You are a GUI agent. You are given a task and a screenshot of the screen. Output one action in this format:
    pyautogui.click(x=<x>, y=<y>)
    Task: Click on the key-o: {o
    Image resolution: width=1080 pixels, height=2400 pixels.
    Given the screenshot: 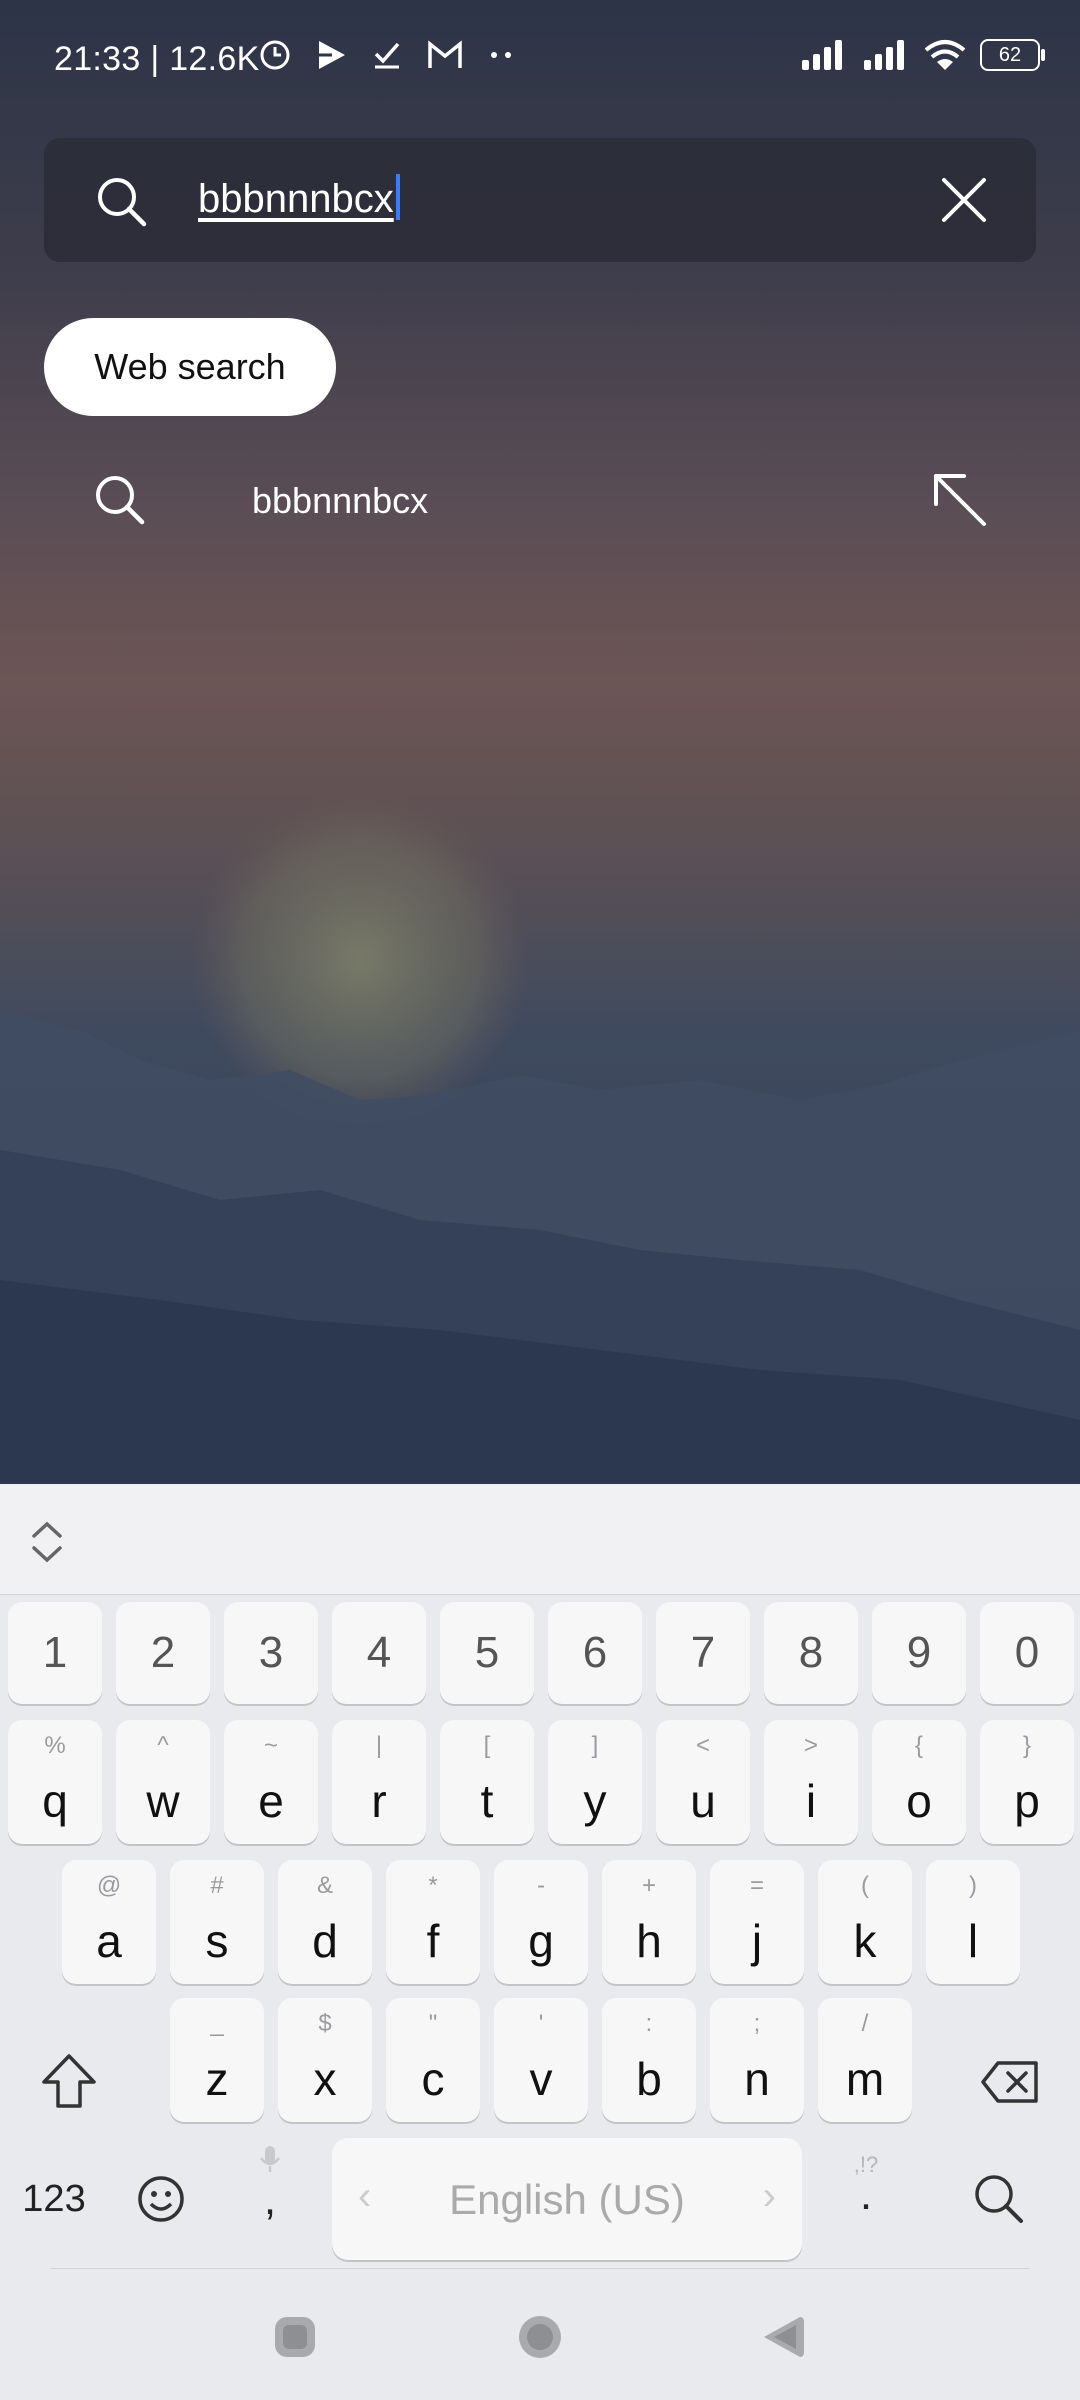 What is the action you would take?
    pyautogui.click(x=919, y=1782)
    